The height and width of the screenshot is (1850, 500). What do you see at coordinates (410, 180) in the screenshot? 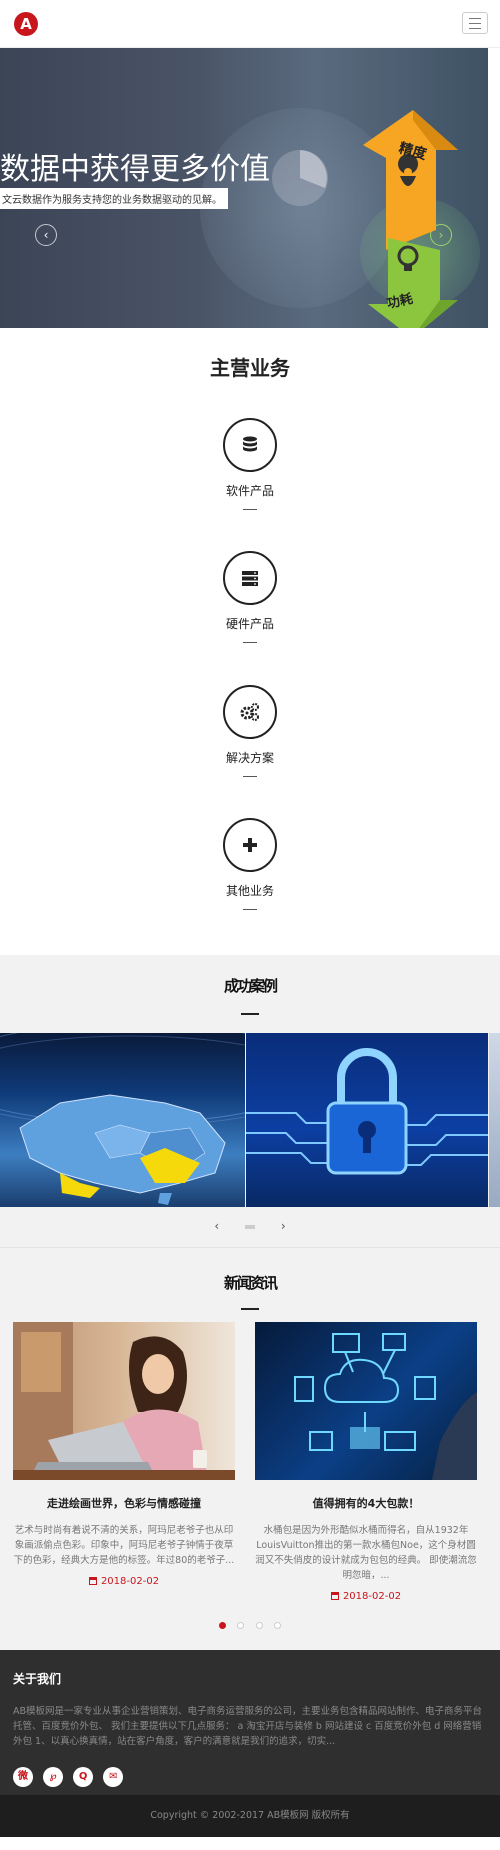
I see `precision-arrow-graphic: 精度` at bounding box center [410, 180].